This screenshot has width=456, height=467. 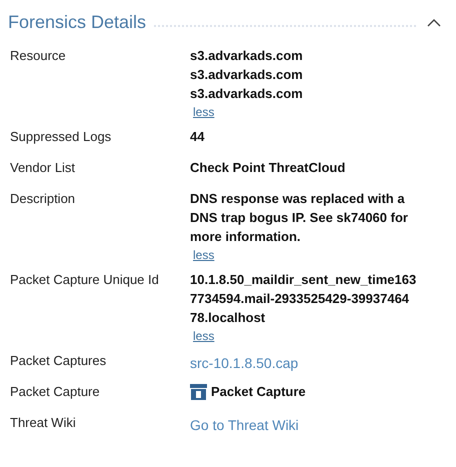 I want to click on link: Go to Threat Wiki, so click(x=244, y=425).